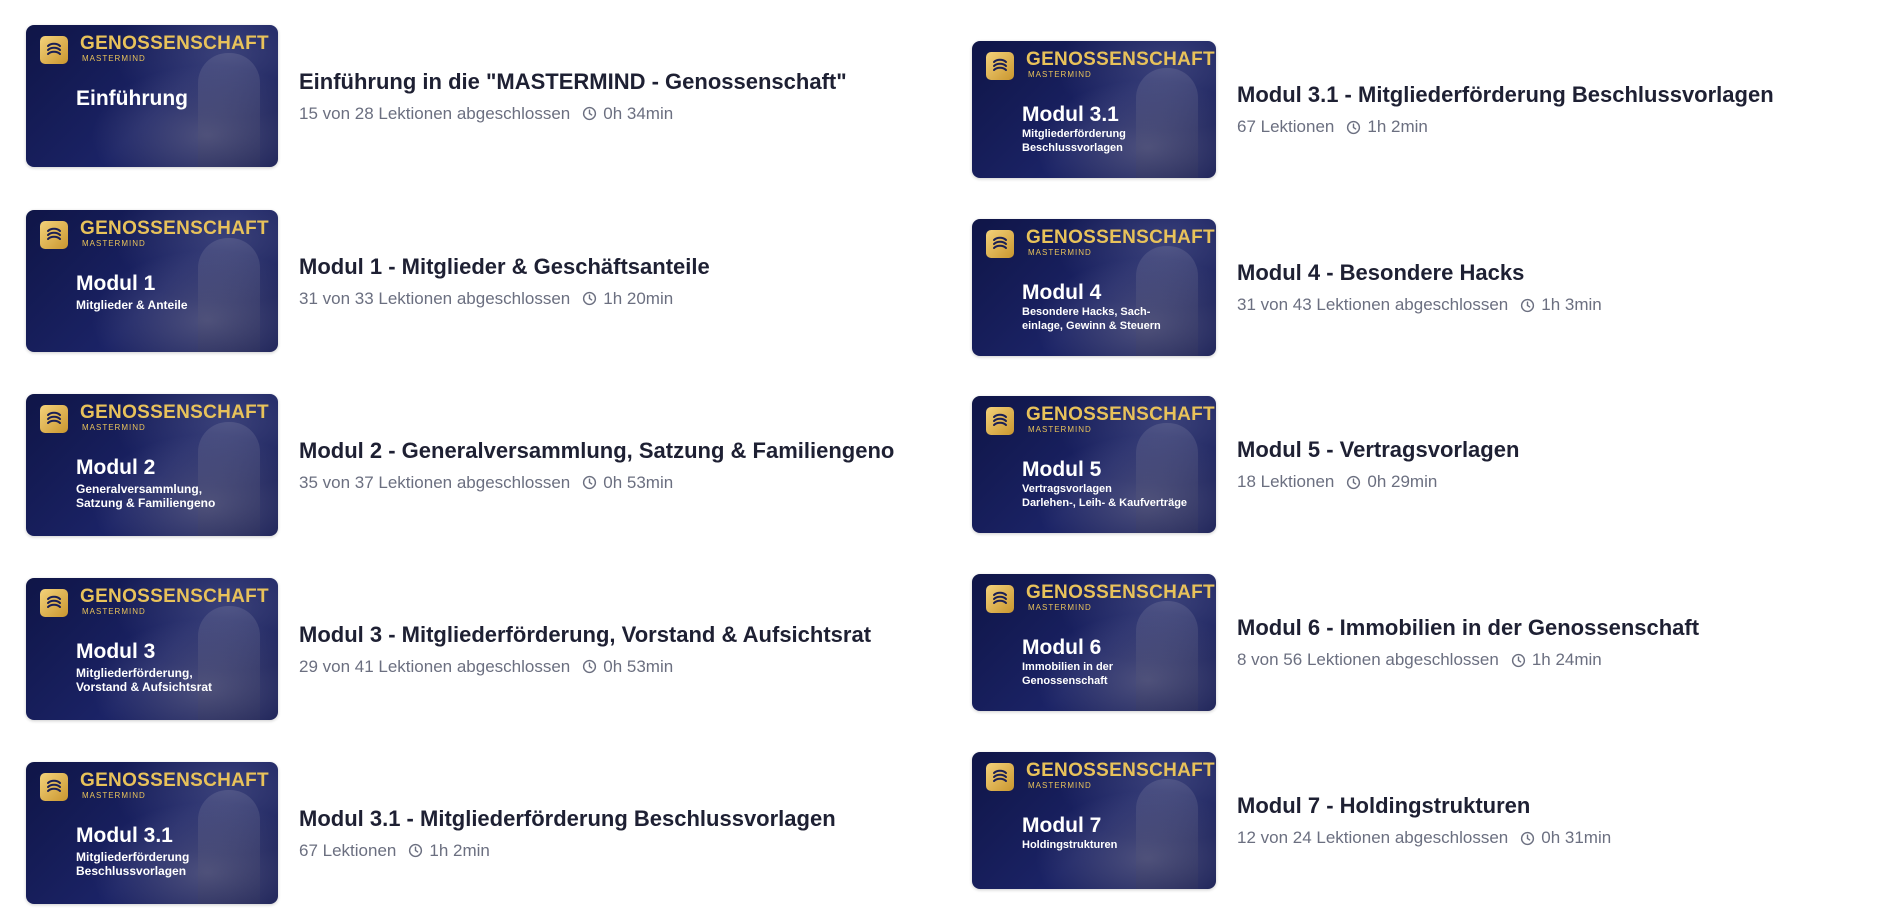 The height and width of the screenshot is (914, 1893). Describe the element at coordinates (1419, 273) in the screenshot. I see `course-title: Modul 4 - Besondere Hacks` at that location.